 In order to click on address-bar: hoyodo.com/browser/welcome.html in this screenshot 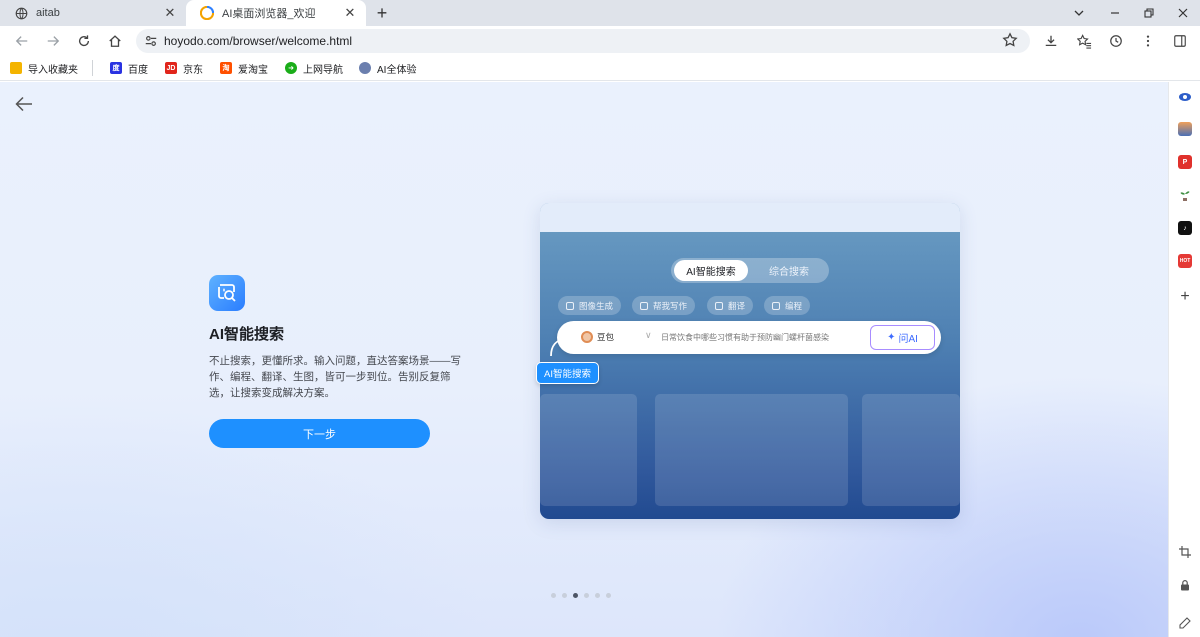, I will do `click(583, 41)`.